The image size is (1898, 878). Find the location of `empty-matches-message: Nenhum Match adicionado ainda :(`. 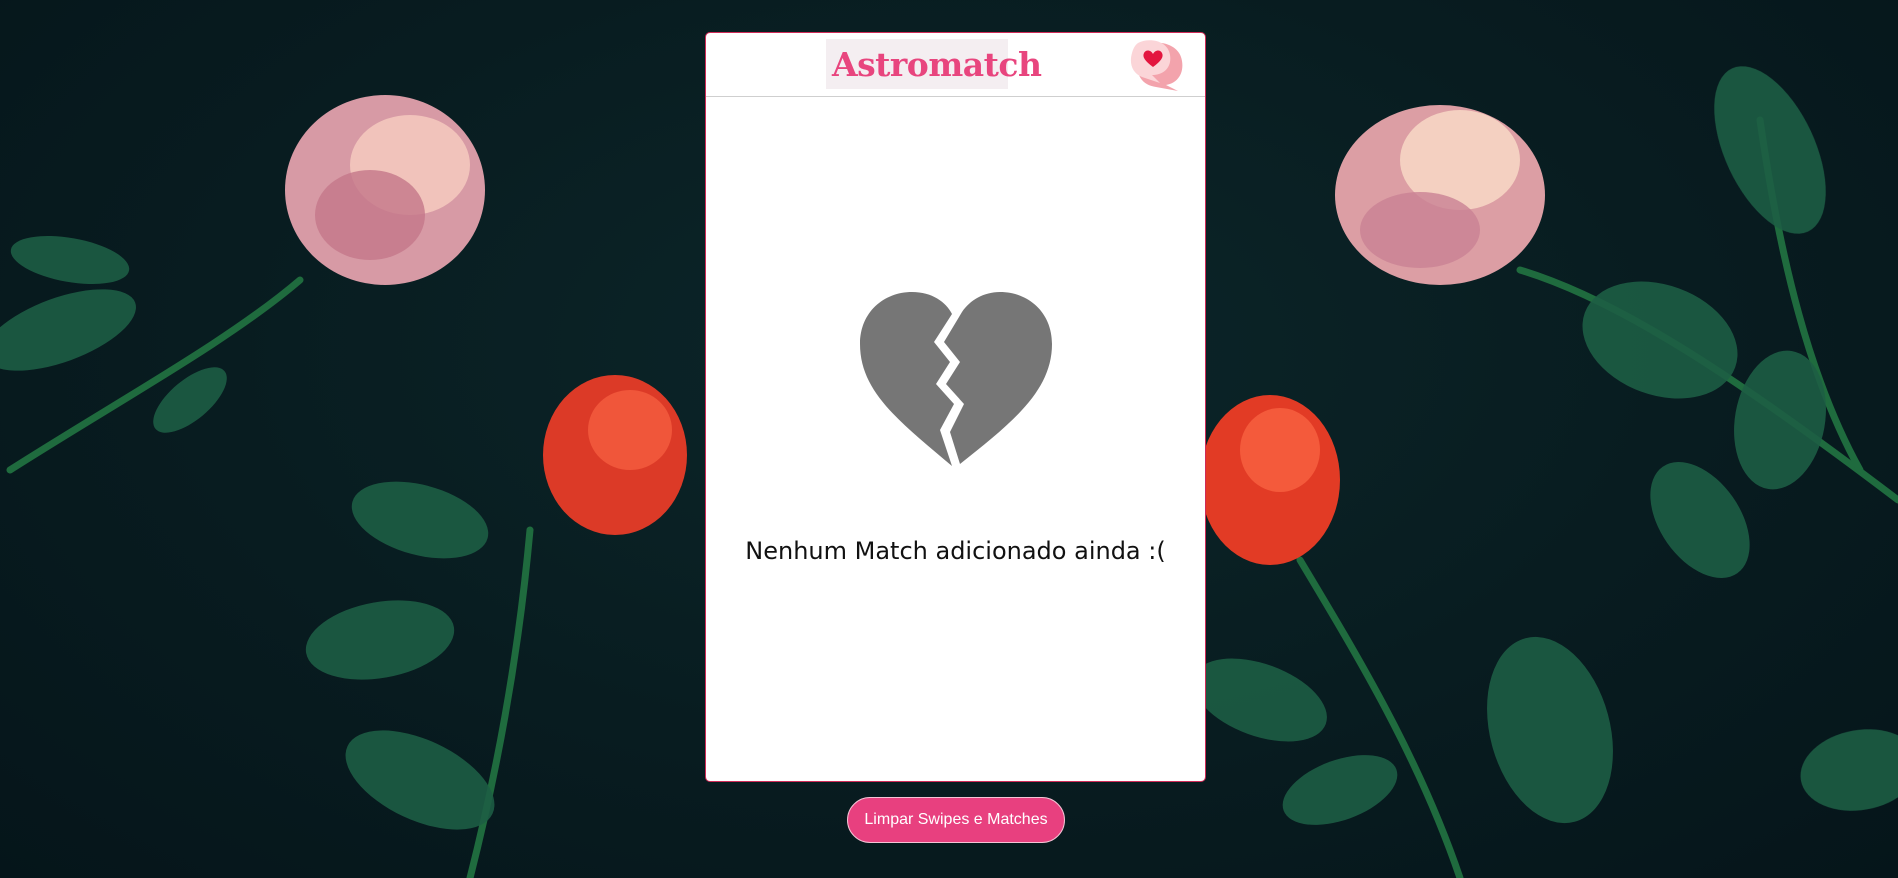

empty-matches-message: Nenhum Match adicionado ainda :( is located at coordinates (955, 551).